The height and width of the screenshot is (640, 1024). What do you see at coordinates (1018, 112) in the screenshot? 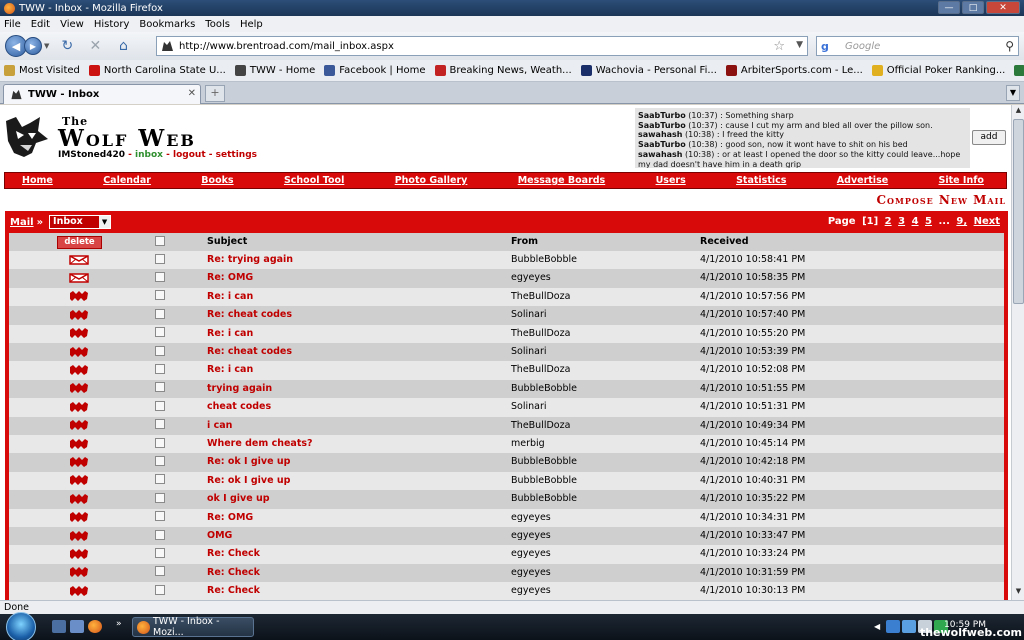
I see `scroll-up-icon: ▲` at bounding box center [1018, 112].